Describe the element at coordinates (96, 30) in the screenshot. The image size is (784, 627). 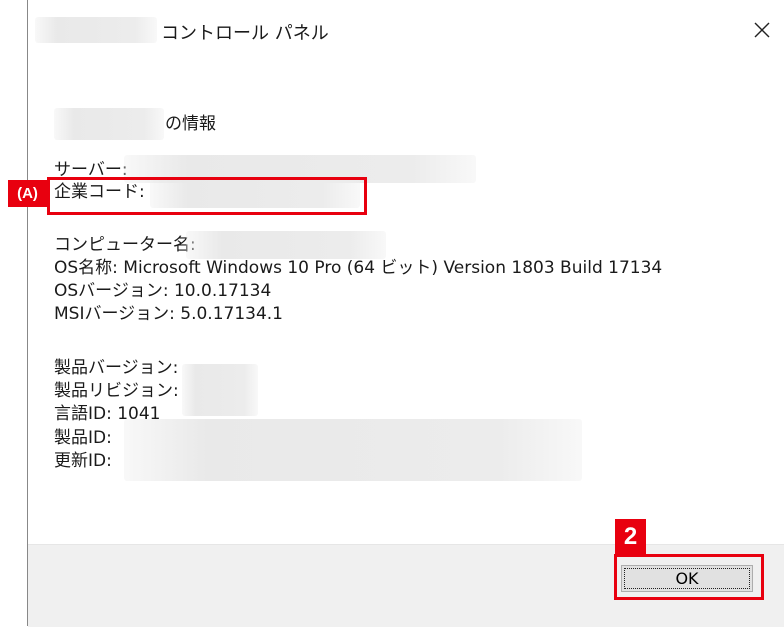
I see `redacted-app-name` at that location.